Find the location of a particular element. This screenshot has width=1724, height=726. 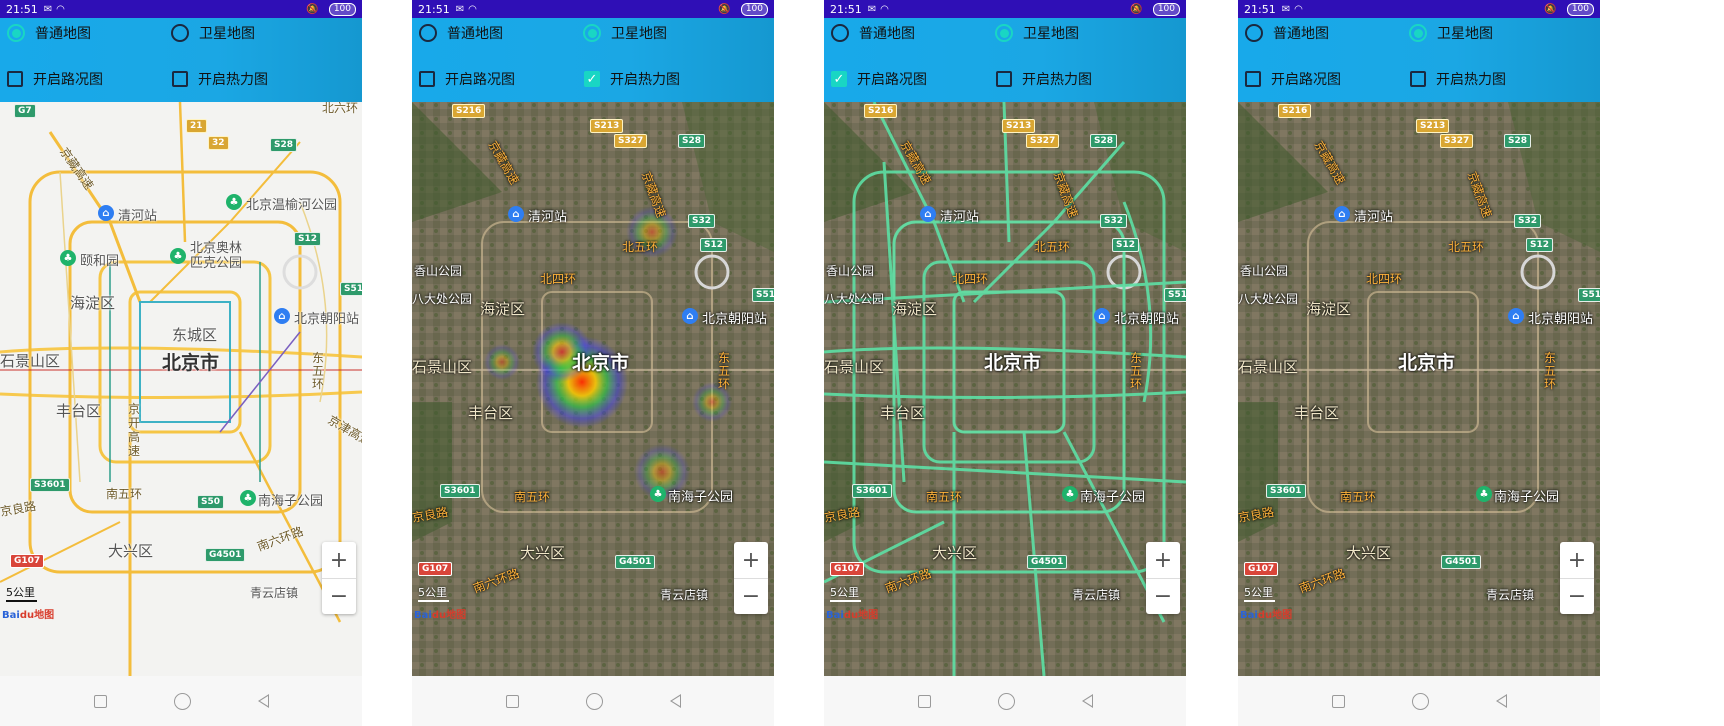

traffic-label: 开启路况图 is located at coordinates (1306, 80).